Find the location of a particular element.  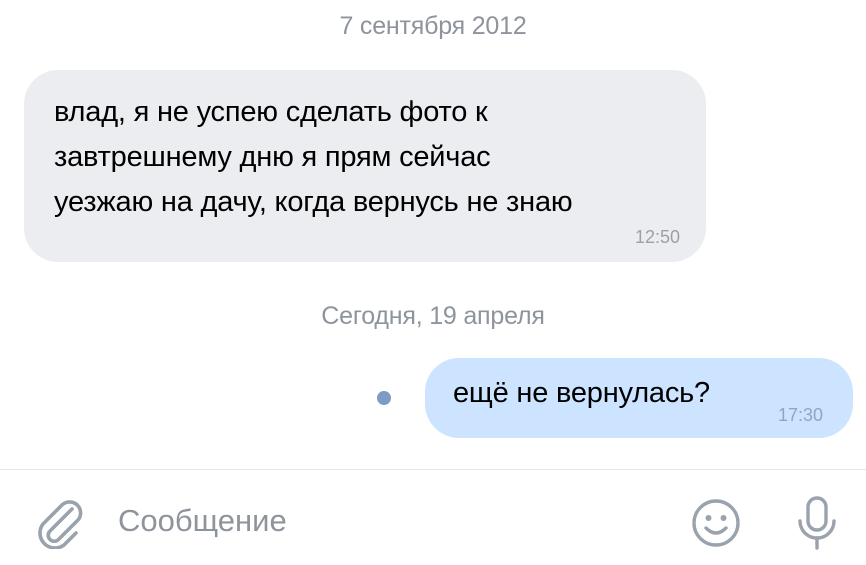

message-text: ещё не вернулась? is located at coordinates (581, 393).